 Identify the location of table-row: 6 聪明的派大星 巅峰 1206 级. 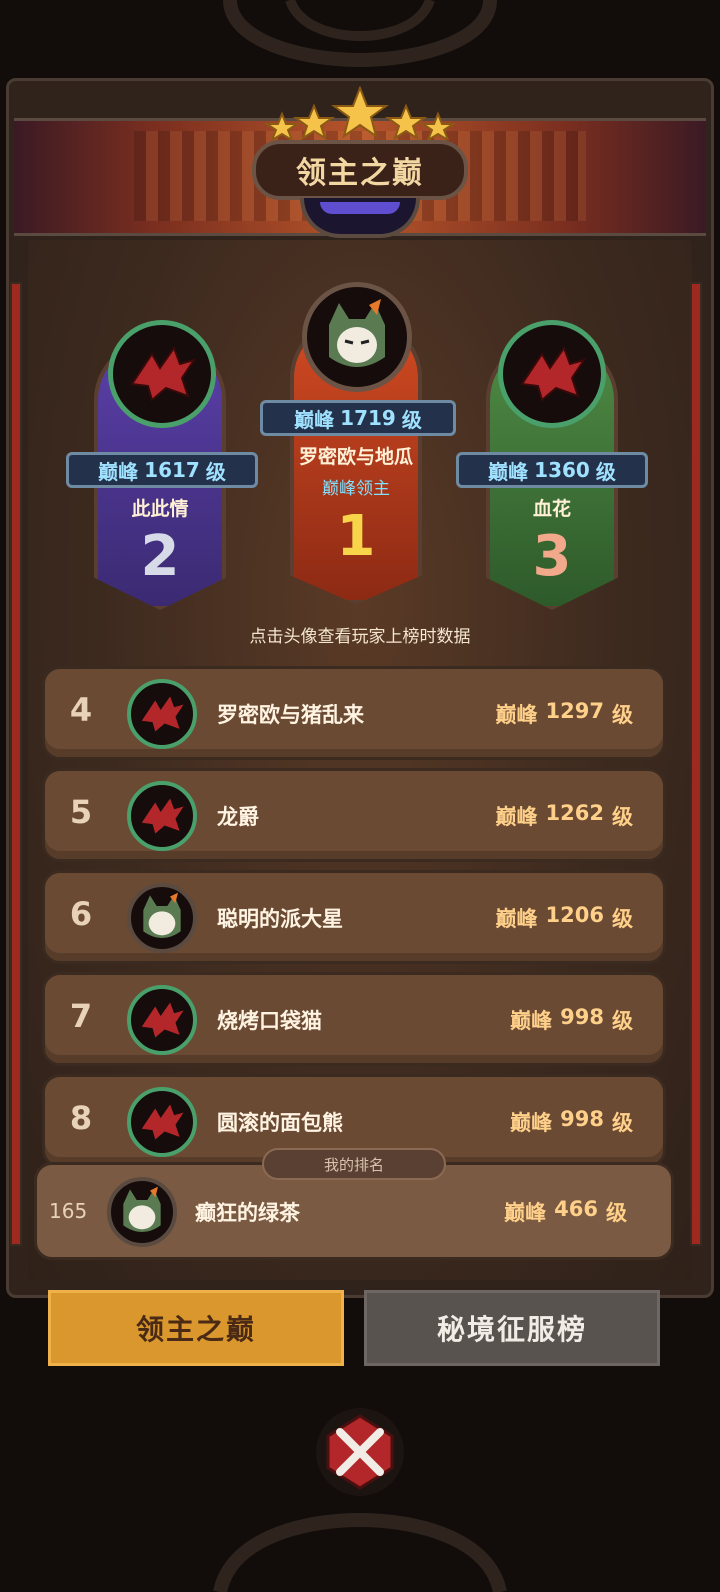
(354, 917).